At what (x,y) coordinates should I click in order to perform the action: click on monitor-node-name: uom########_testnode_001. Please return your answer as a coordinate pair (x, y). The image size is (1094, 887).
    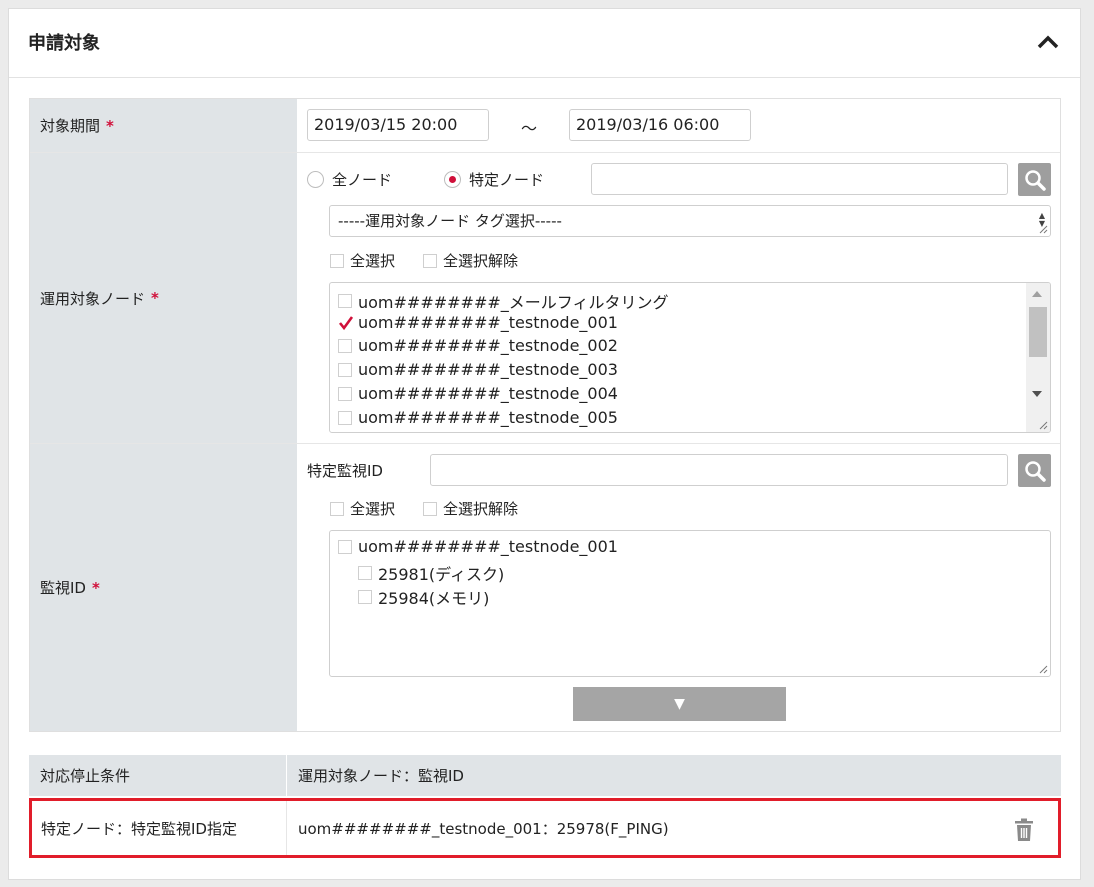
    Looking at the image, I should click on (488, 546).